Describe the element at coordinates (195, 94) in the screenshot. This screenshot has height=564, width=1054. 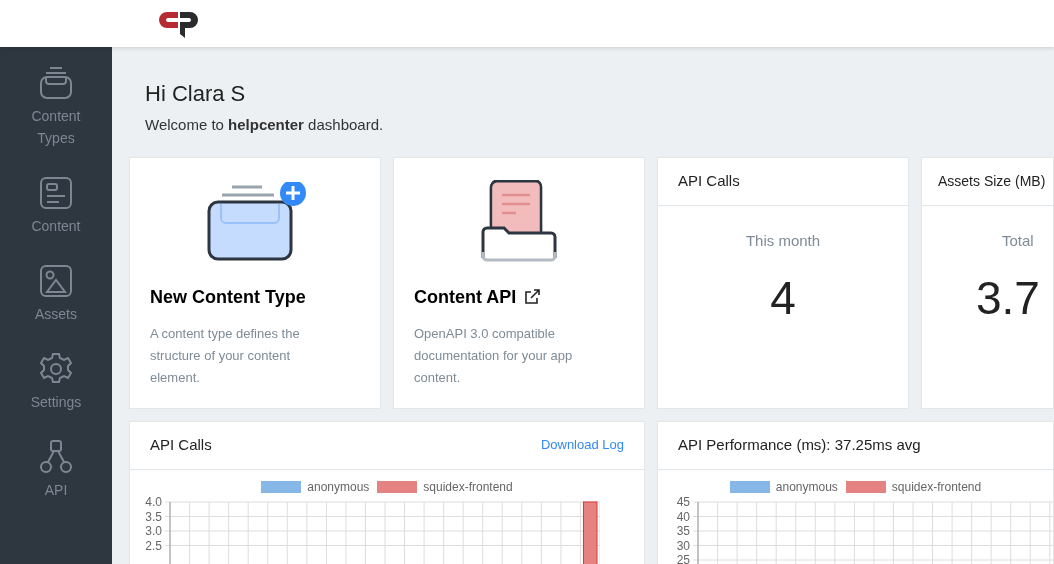
I see `greeting-title: Hi Clara S` at that location.